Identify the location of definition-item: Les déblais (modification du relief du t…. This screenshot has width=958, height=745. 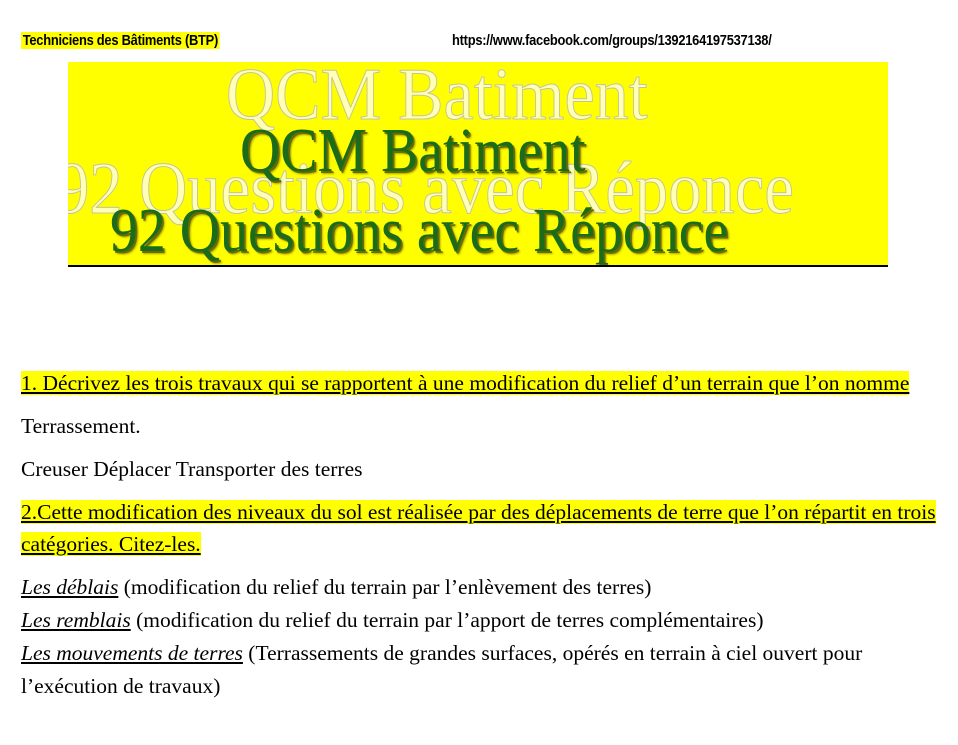
(481, 587).